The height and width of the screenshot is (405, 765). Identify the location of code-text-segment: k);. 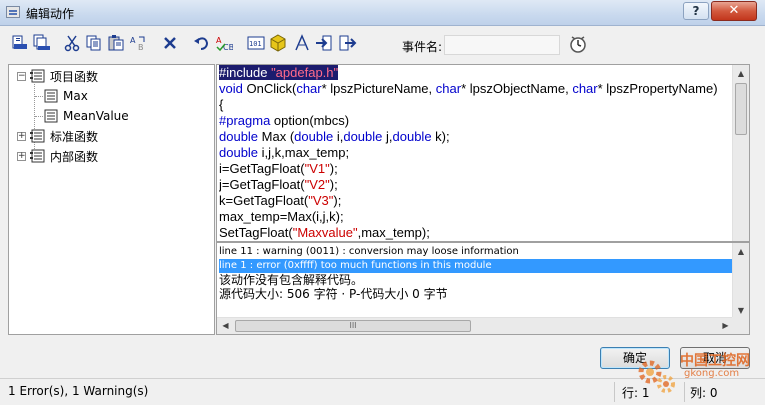
(440, 136).